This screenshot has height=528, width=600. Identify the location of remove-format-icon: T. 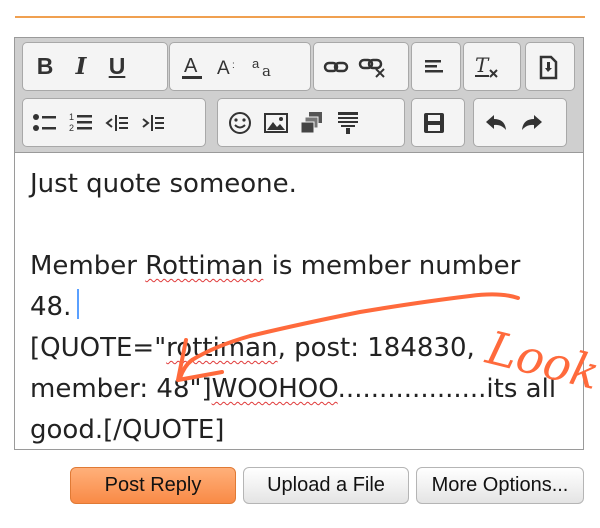
(486, 67).